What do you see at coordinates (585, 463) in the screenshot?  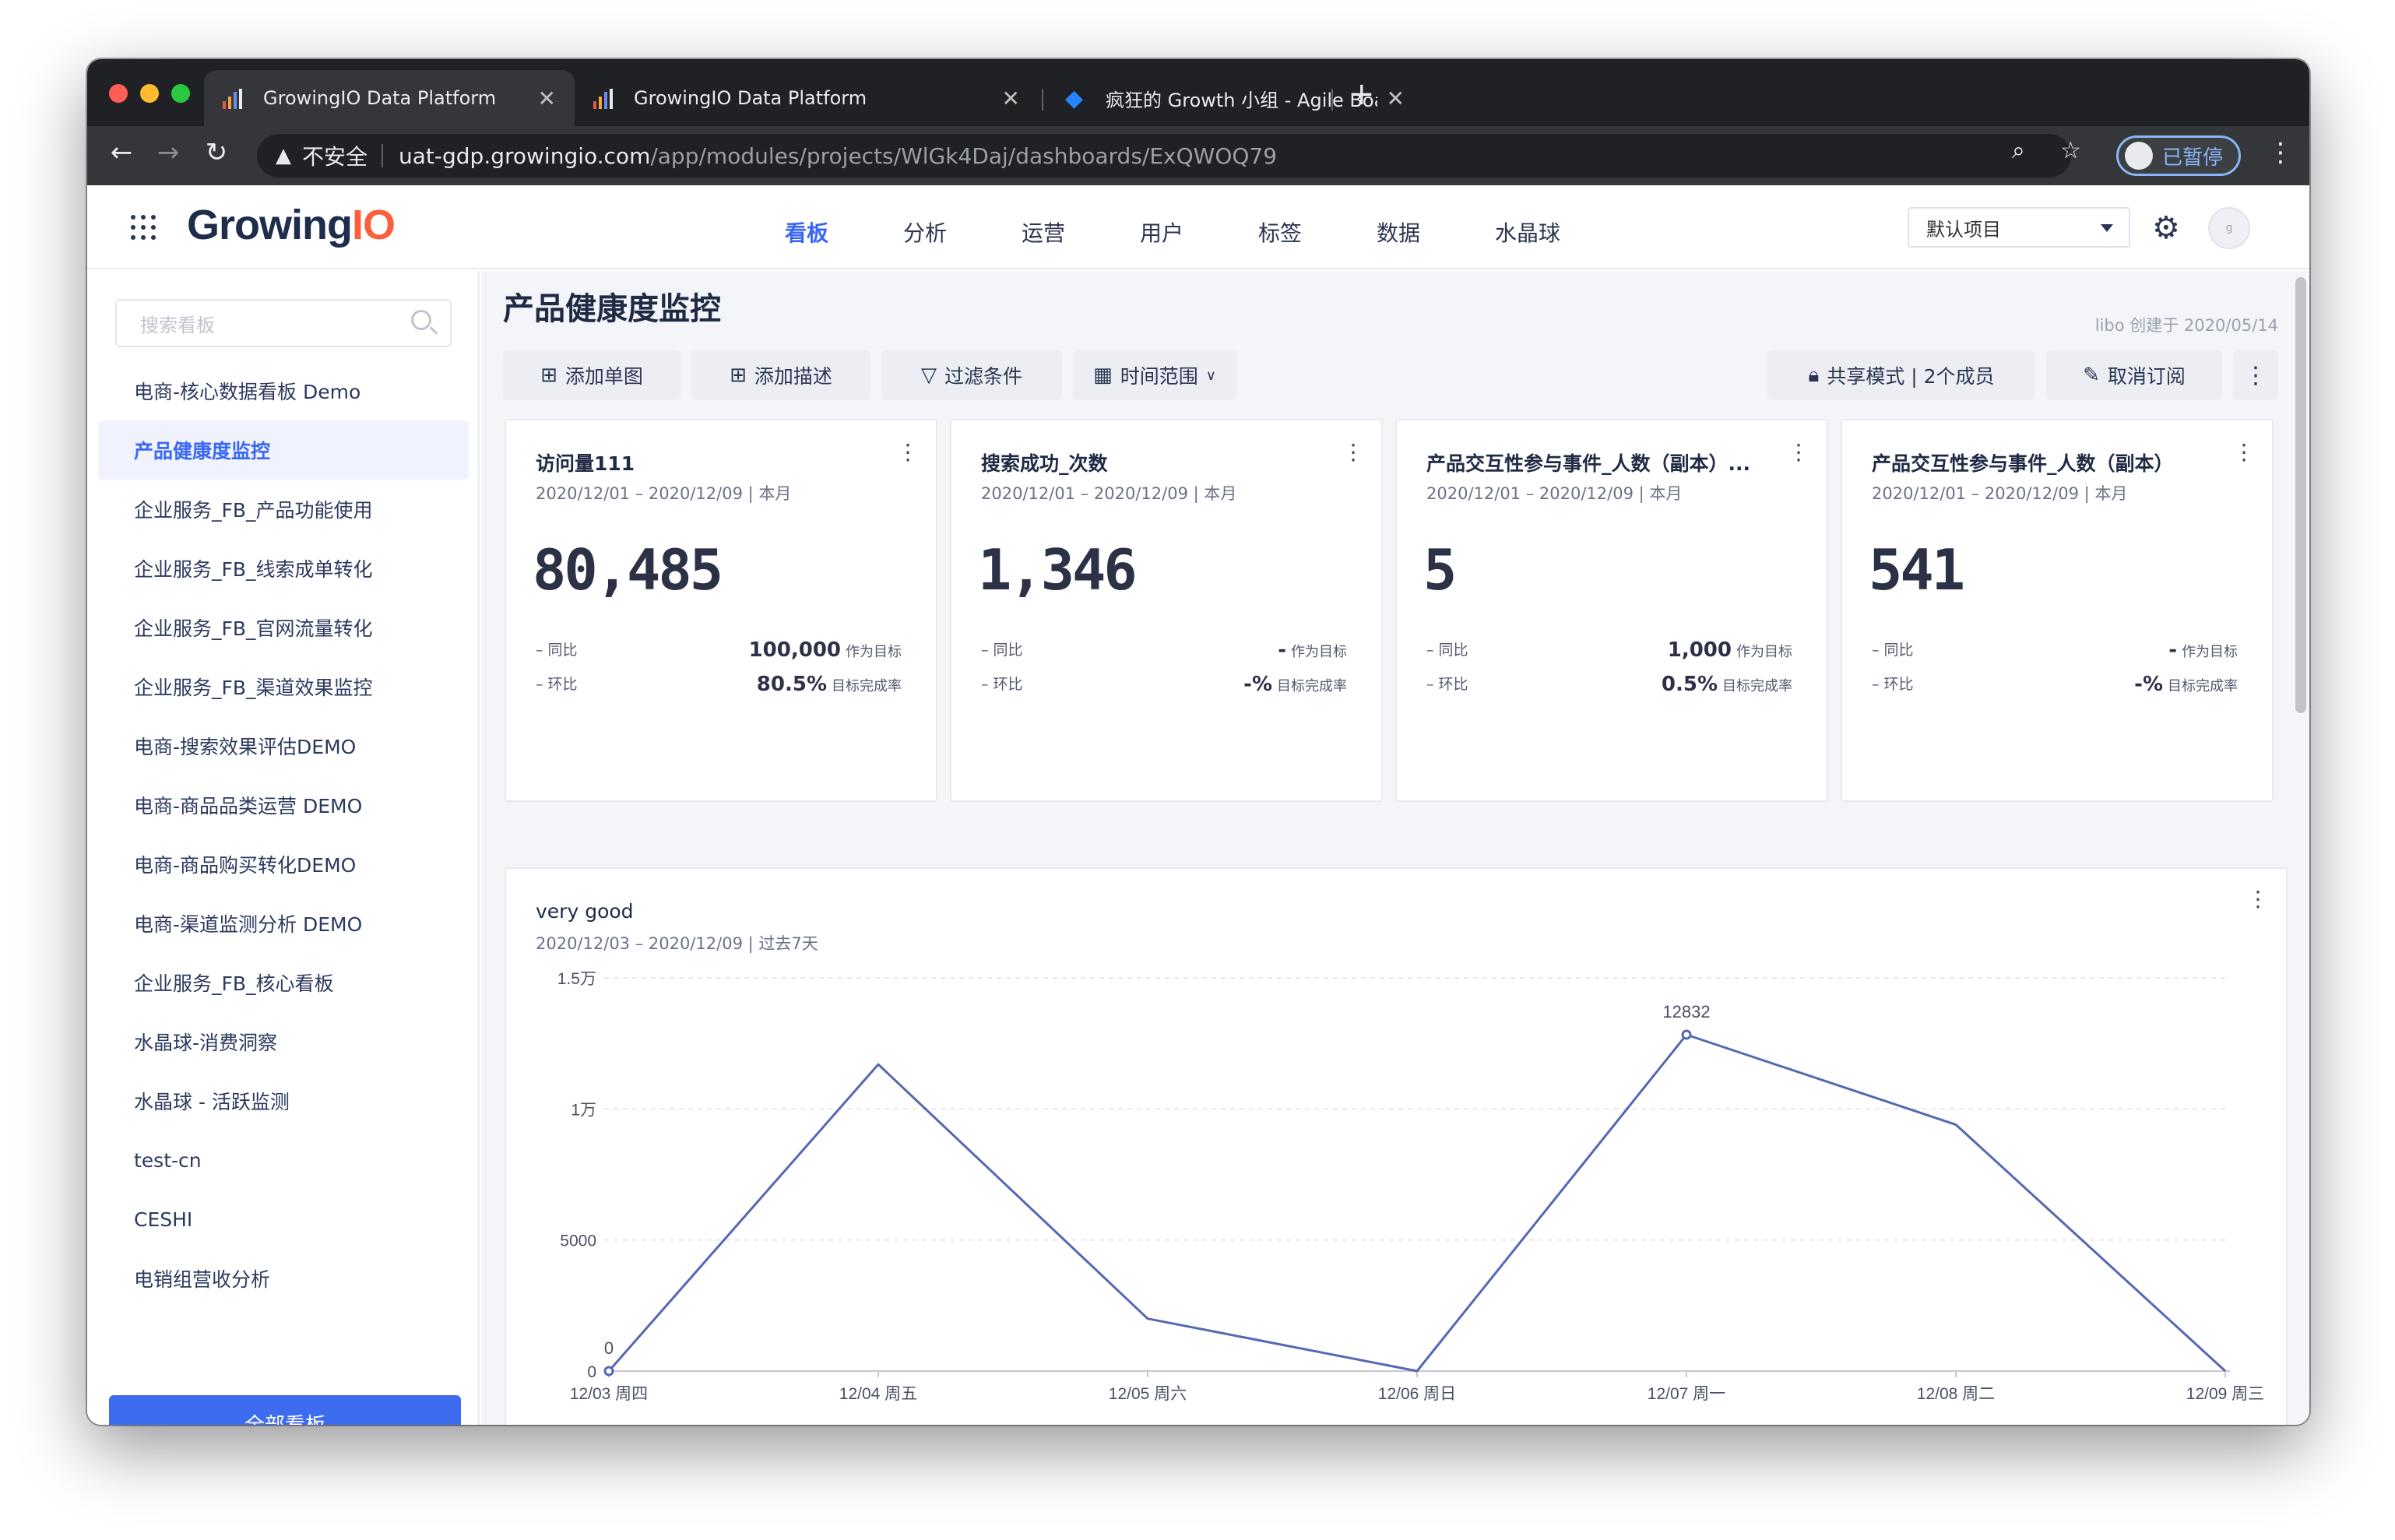 I see `kpi-title: 访问量111` at bounding box center [585, 463].